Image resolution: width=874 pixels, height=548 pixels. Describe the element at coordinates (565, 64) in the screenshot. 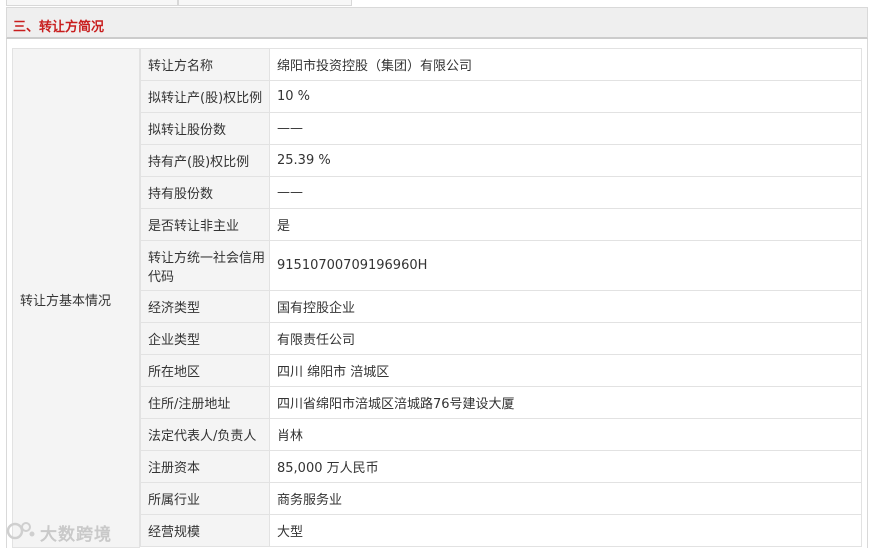

I see `row-value: 绵阳市投资控股（集团）有限公司` at that location.